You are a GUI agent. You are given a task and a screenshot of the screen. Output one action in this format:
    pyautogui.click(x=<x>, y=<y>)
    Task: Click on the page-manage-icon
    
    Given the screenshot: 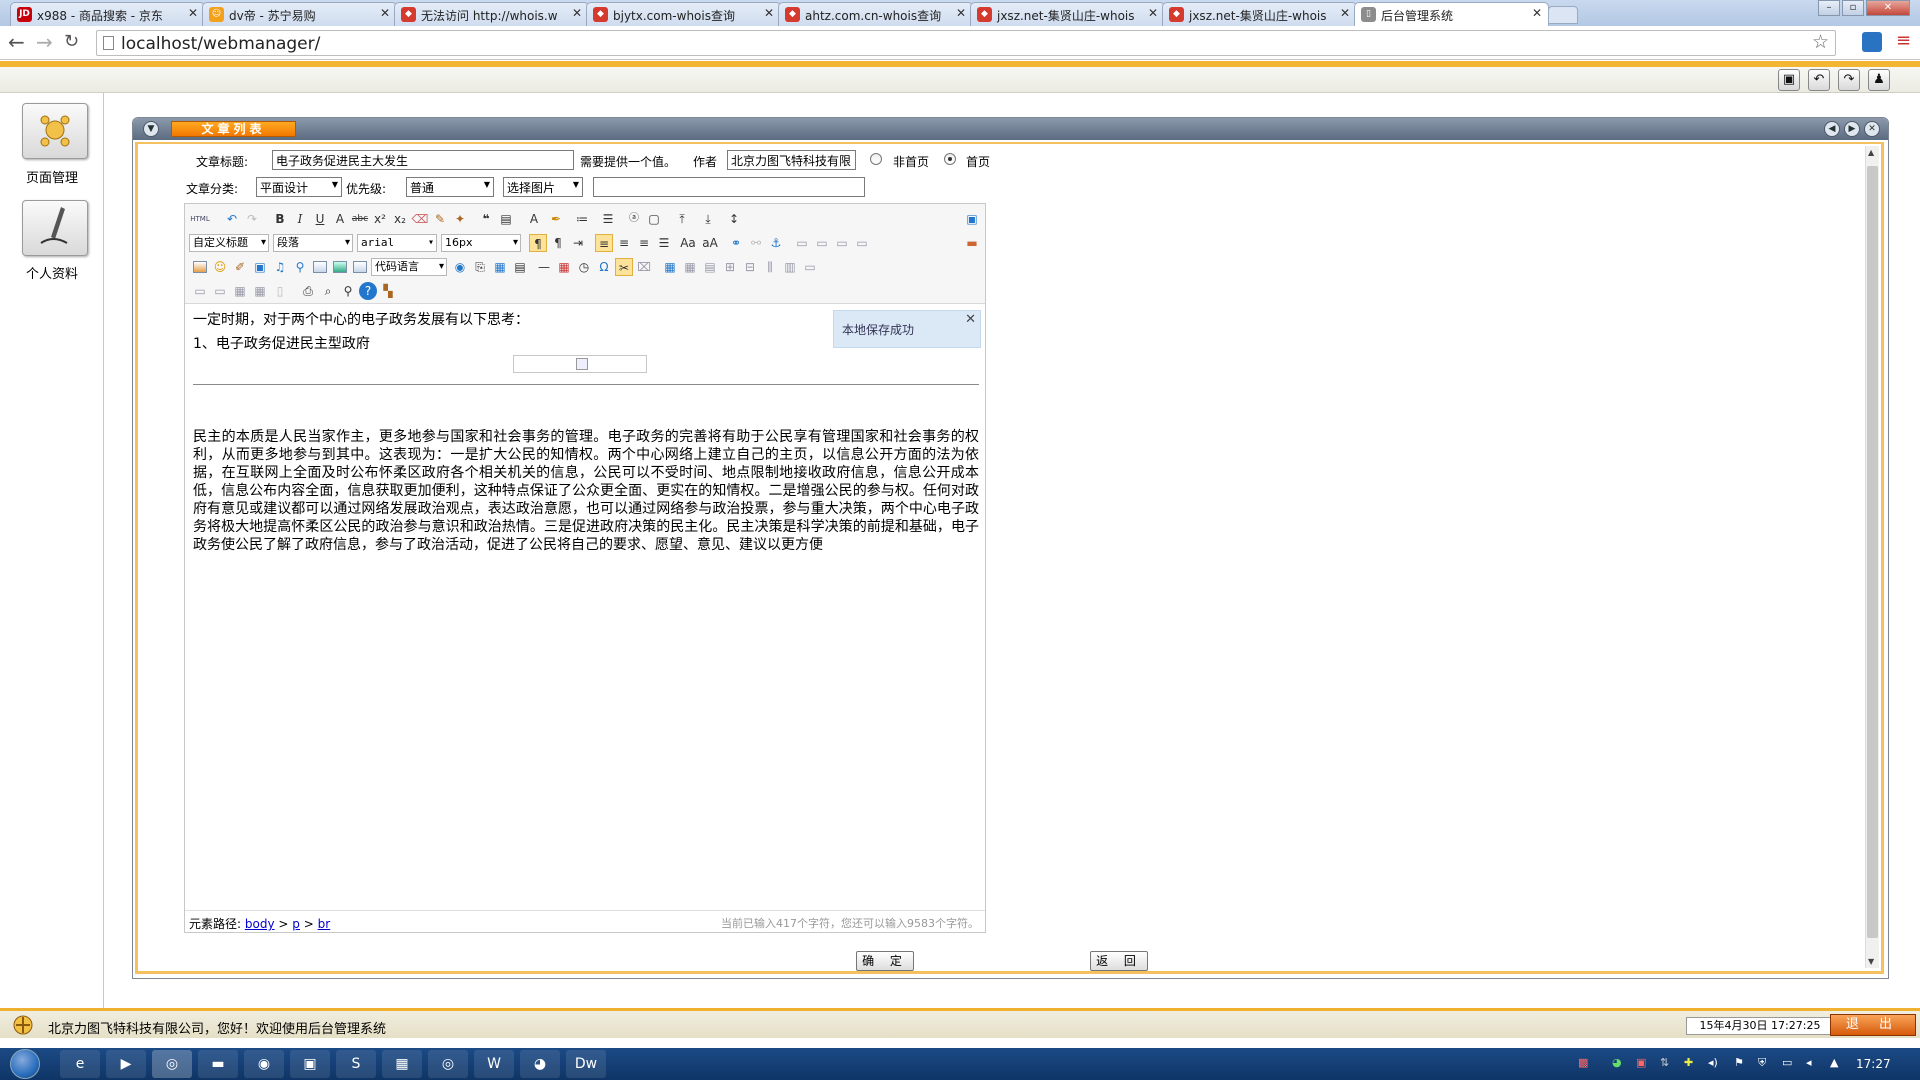 What is the action you would take?
    pyautogui.click(x=55, y=131)
    